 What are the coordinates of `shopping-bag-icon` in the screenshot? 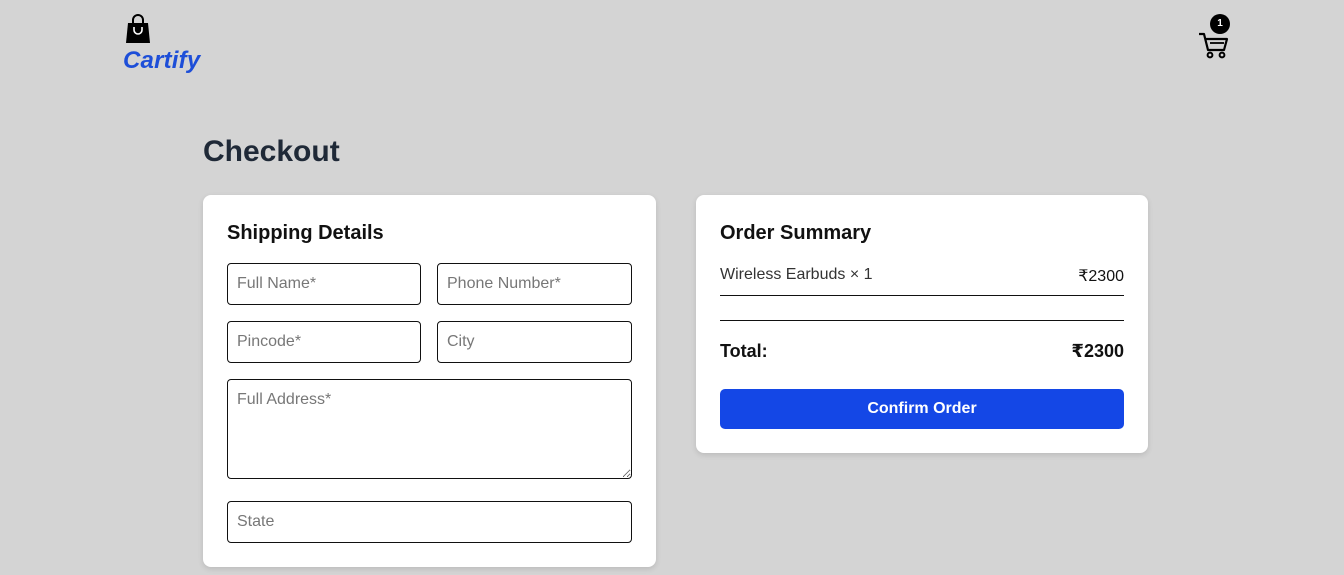 It's located at (138, 28).